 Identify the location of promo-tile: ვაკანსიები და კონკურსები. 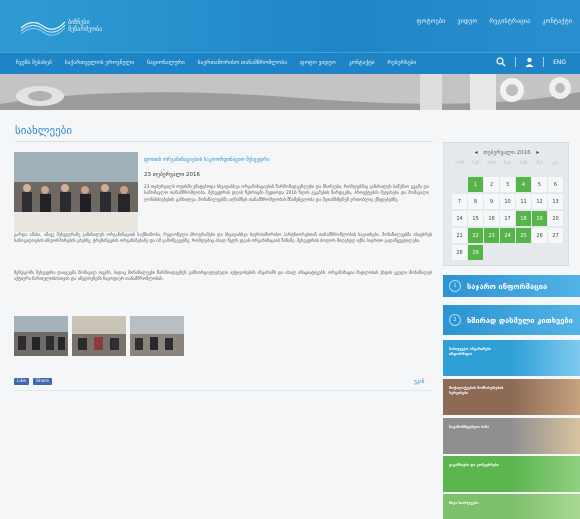
(511, 474).